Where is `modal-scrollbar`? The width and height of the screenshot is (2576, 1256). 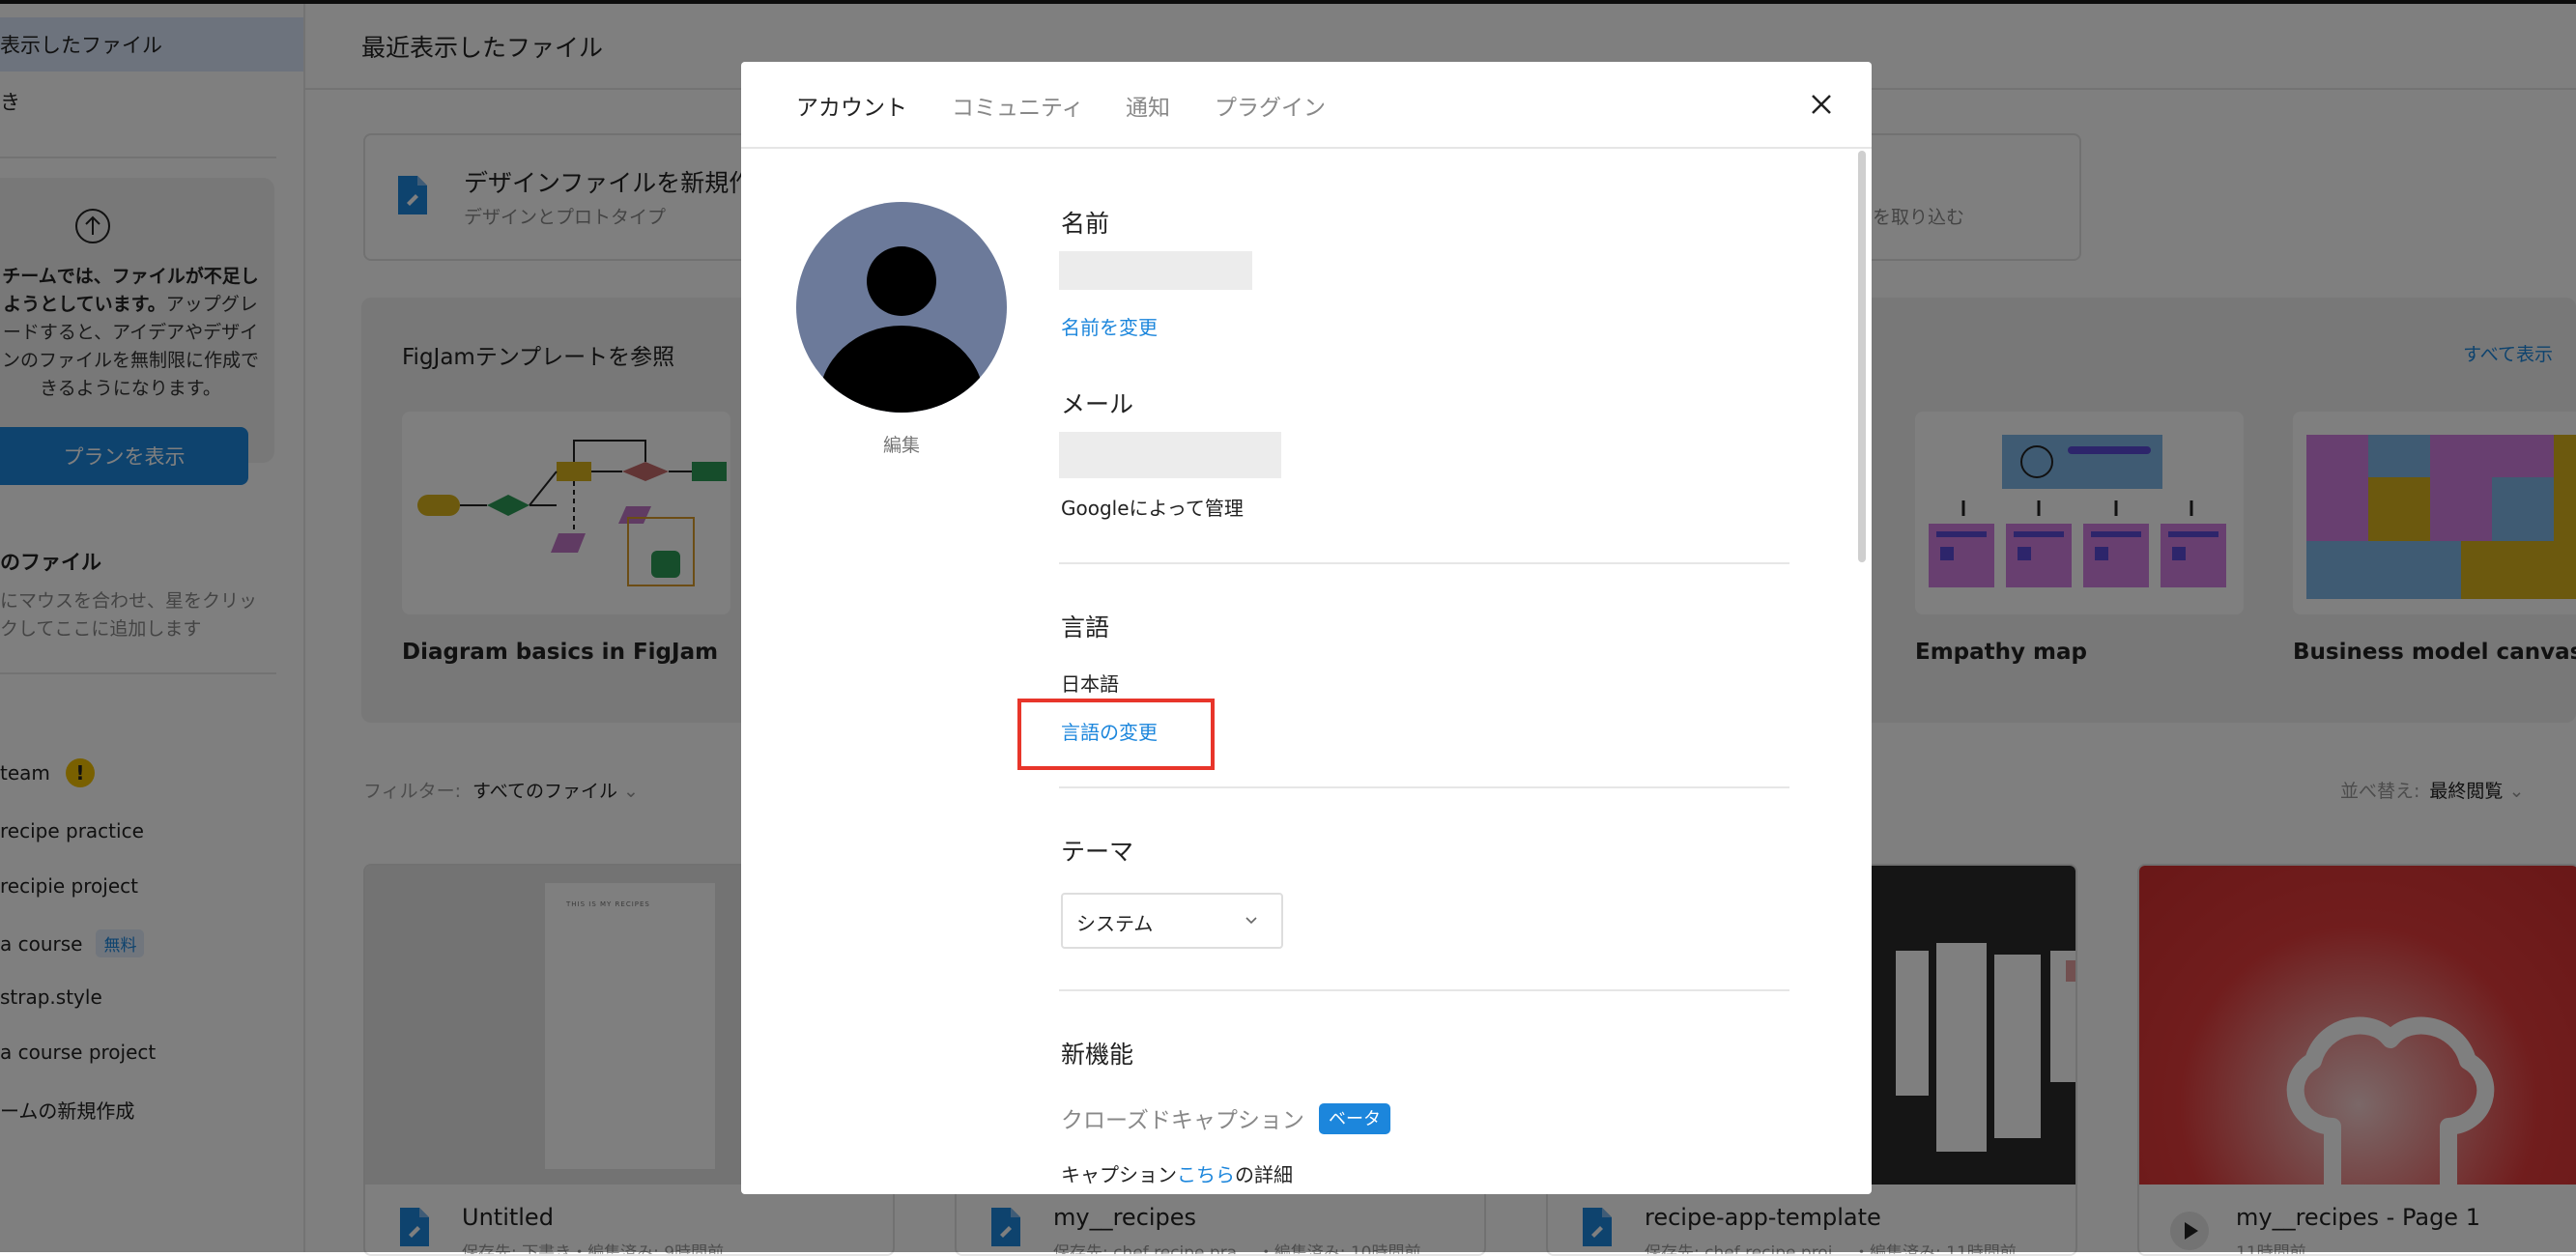
modal-scrollbar is located at coordinates (1862, 357).